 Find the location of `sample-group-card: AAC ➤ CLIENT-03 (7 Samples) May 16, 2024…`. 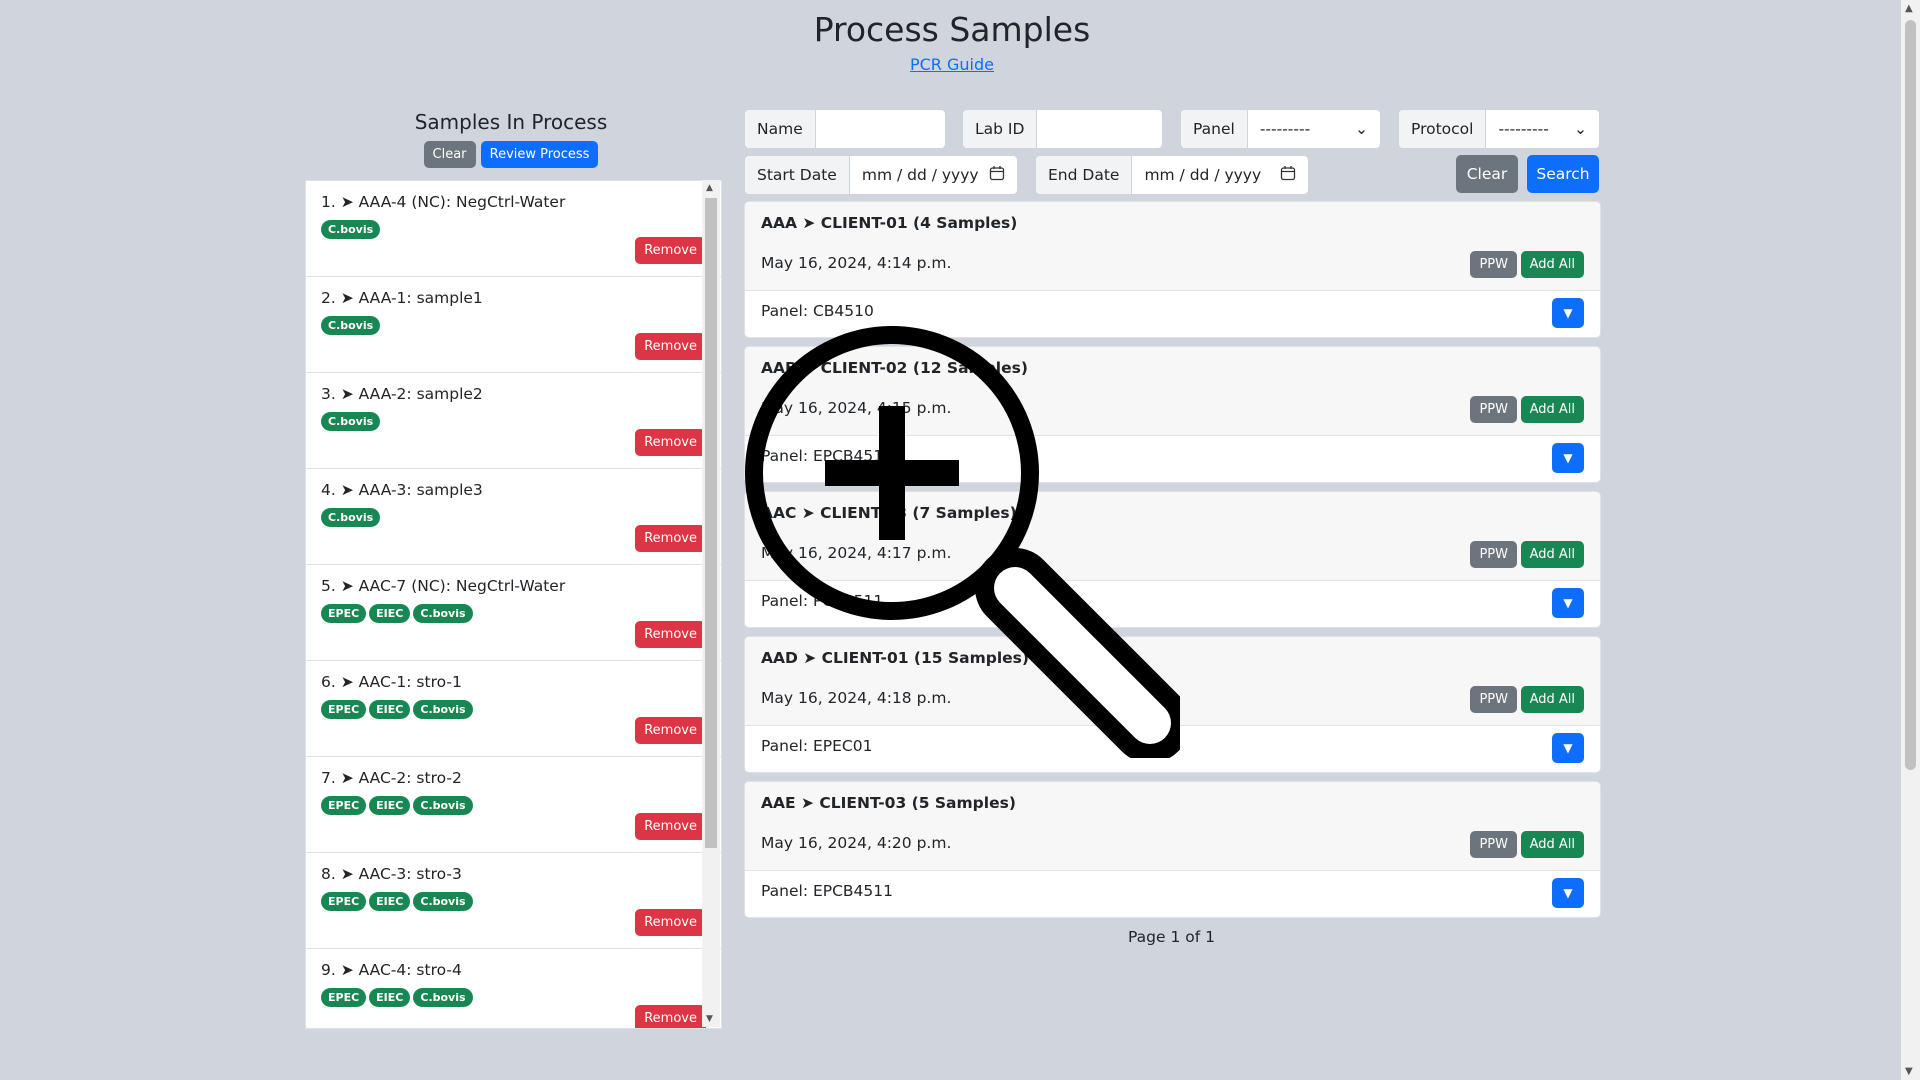

sample-group-card: AAC ➤ CLIENT-03 (7 Samples) May 16, 2024… is located at coordinates (1172, 559).